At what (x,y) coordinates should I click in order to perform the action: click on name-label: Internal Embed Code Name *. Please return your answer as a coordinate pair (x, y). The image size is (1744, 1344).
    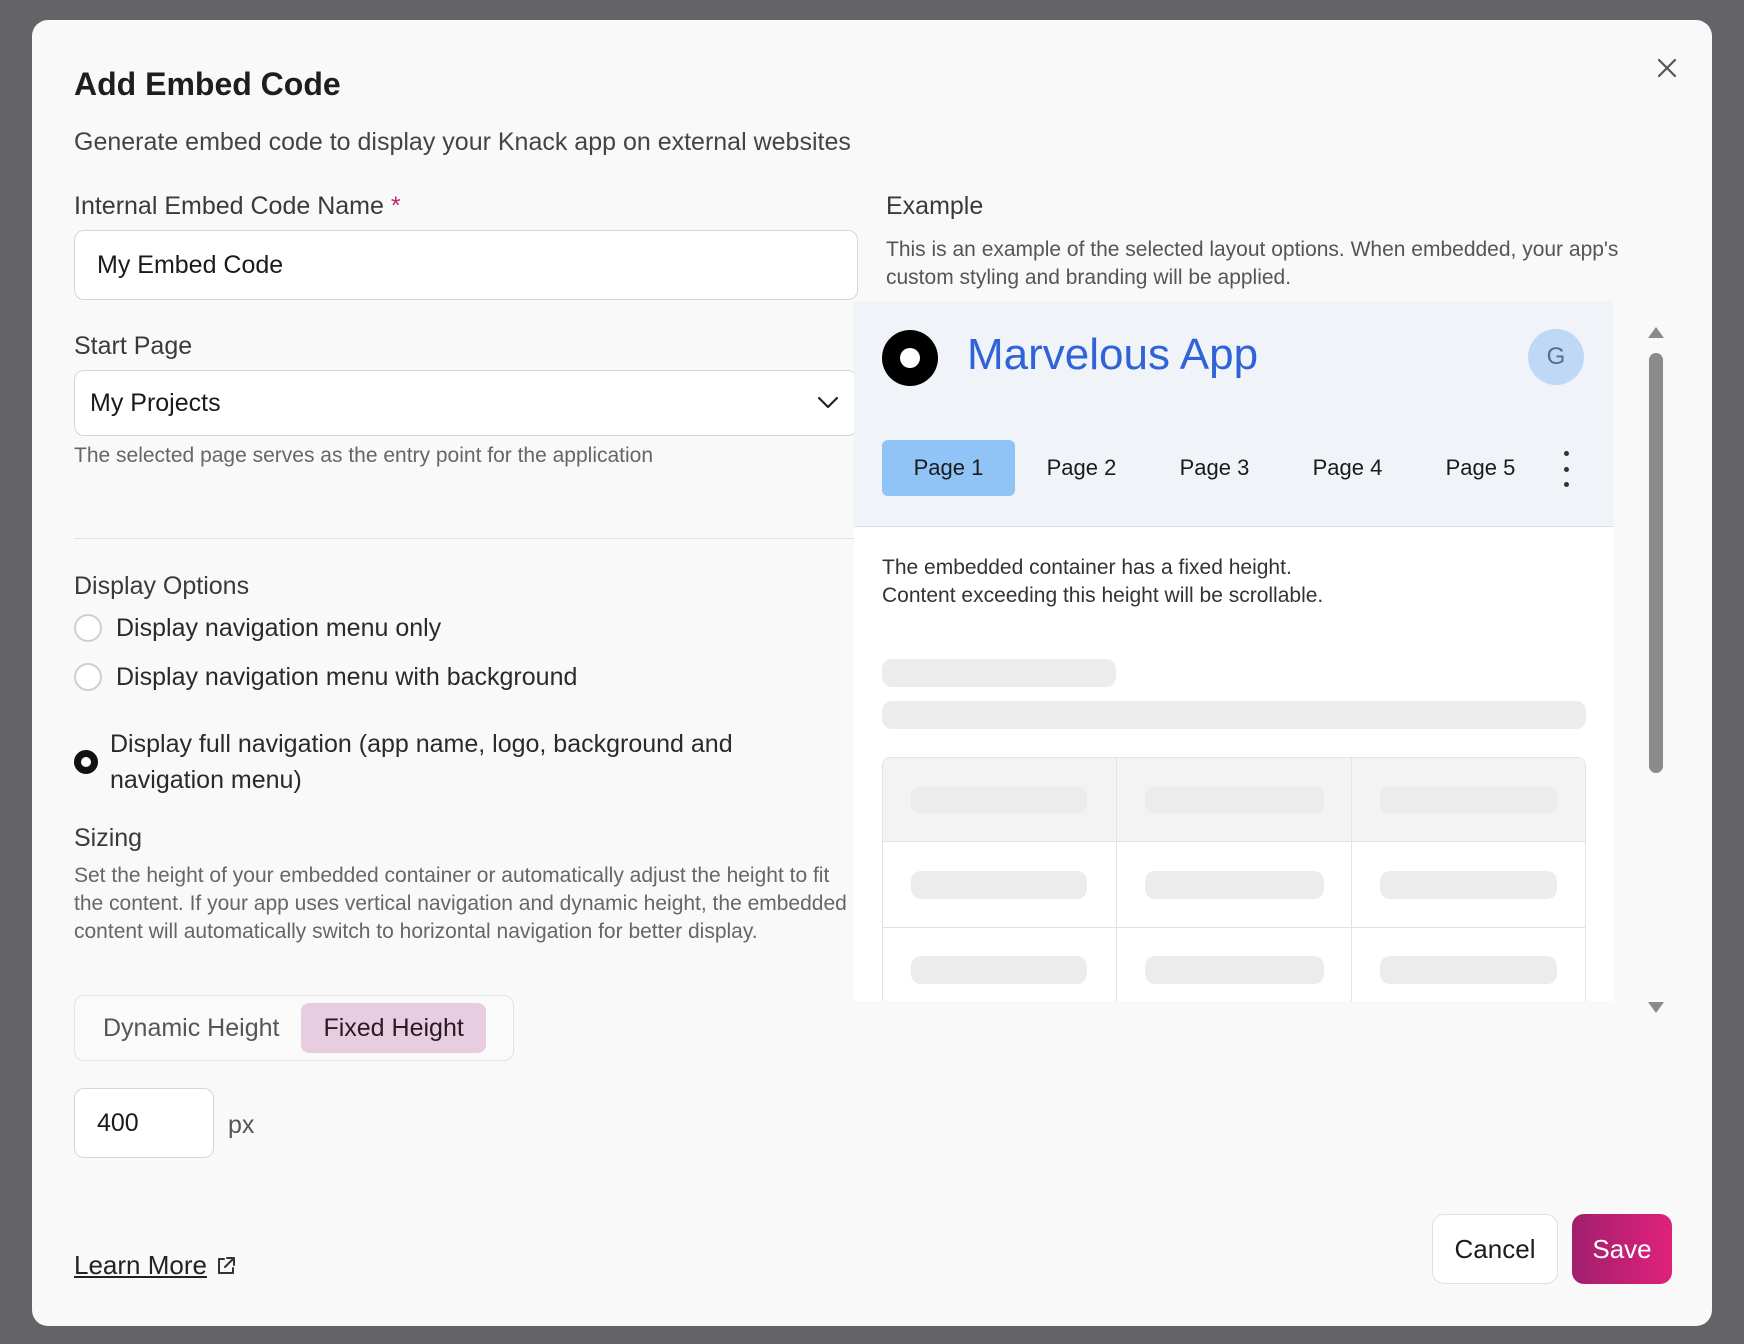
    Looking at the image, I should click on (237, 206).